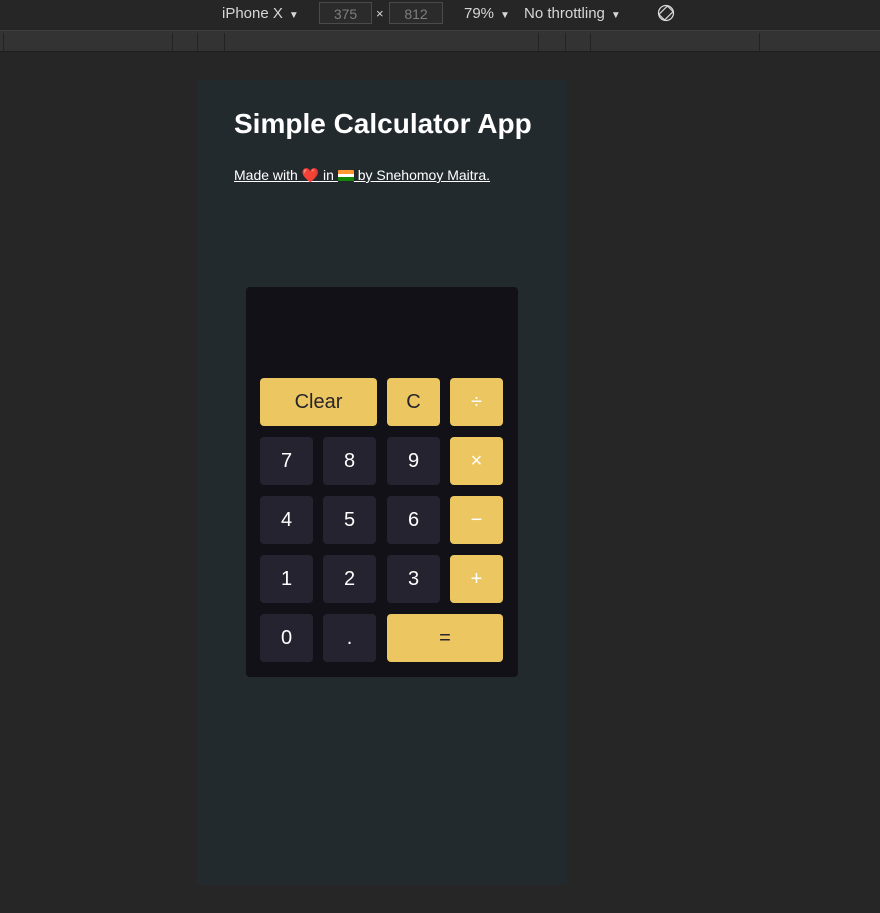 The height and width of the screenshot is (913, 880). What do you see at coordinates (349, 579) in the screenshot?
I see `digit-2-button: 2` at bounding box center [349, 579].